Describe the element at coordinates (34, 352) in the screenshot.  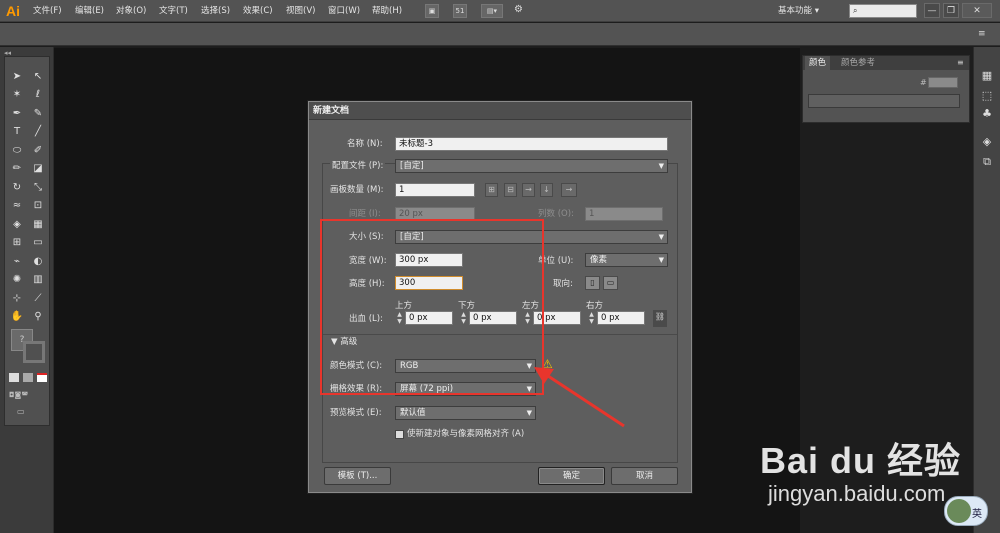
I see `stroke-swatch` at that location.